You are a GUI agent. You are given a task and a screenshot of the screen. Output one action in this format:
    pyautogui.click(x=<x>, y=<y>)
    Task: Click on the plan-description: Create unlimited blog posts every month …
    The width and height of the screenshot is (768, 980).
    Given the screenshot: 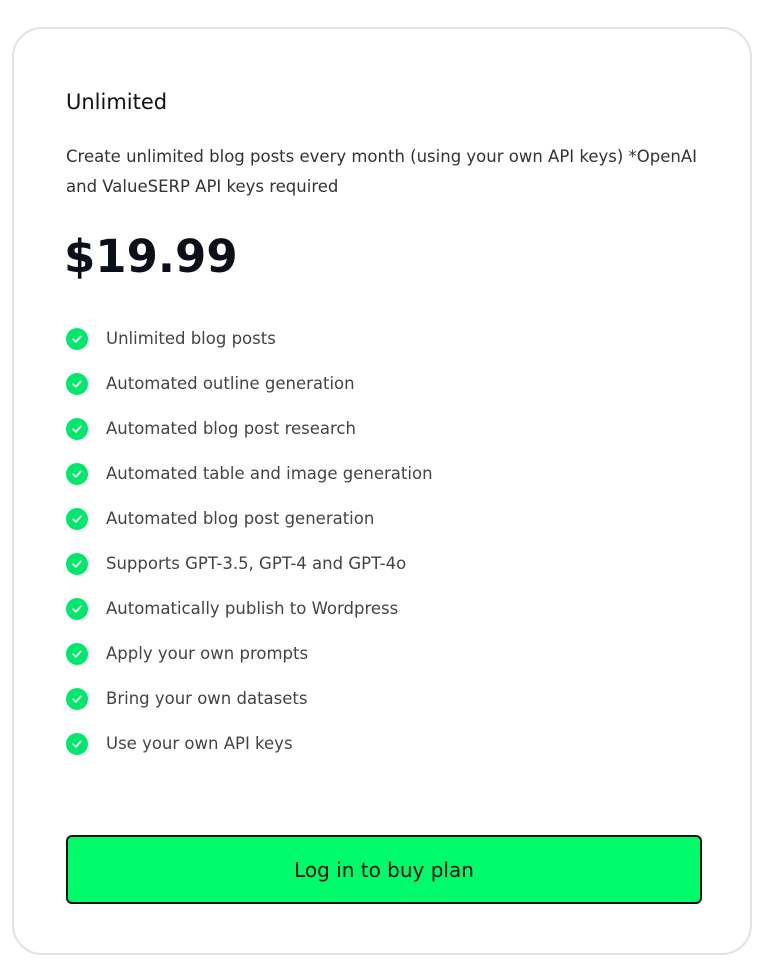 What is the action you would take?
    pyautogui.click(x=382, y=171)
    